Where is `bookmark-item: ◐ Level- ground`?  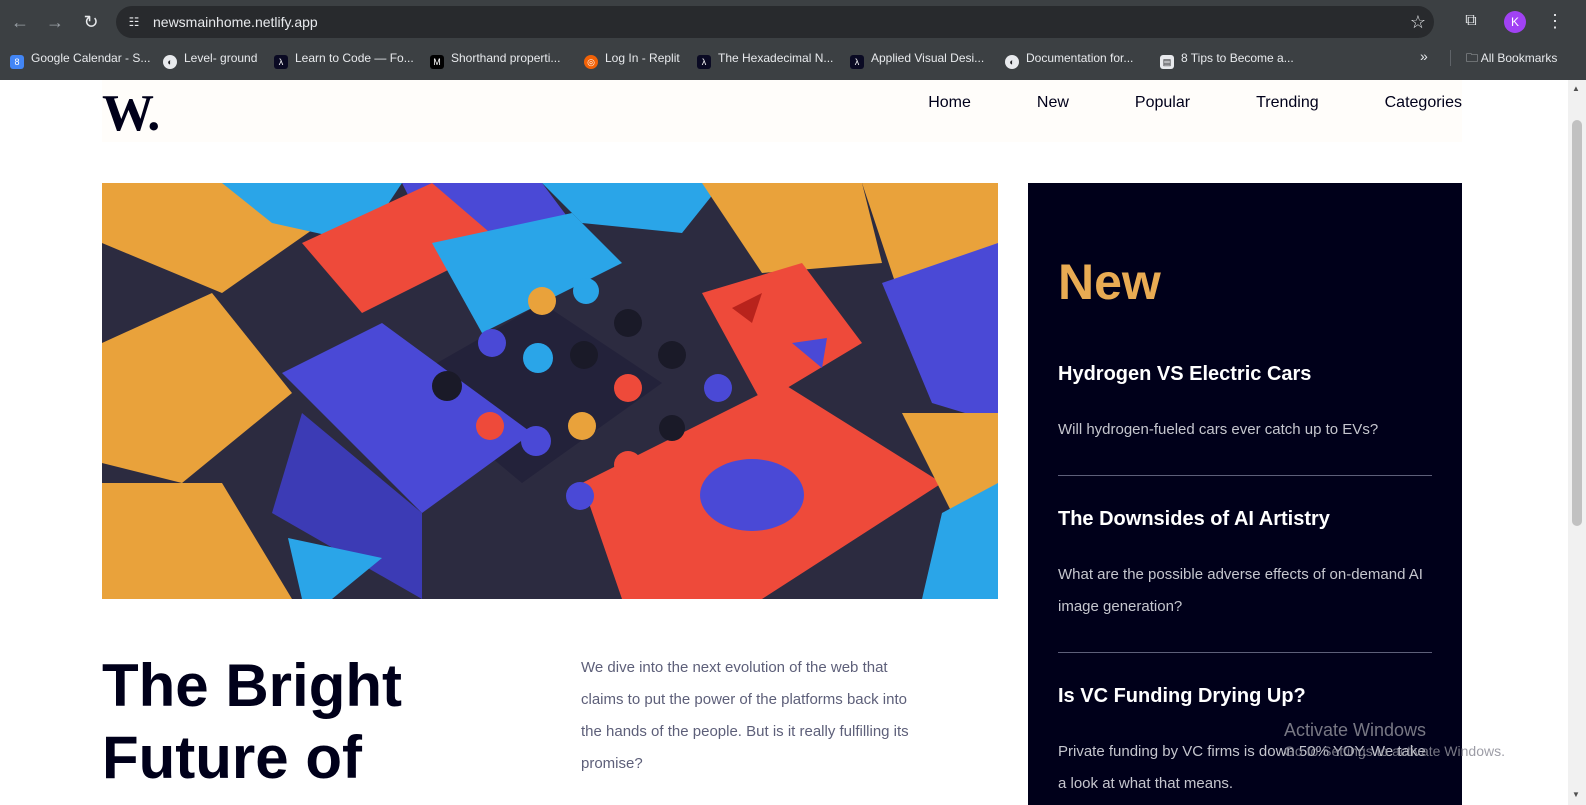
bookmark-item: ◐ Level- ground is located at coordinates (210, 58).